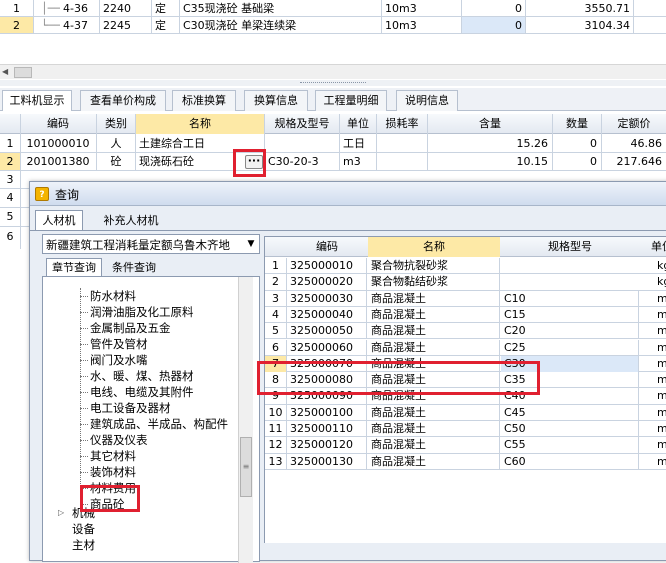 The width and height of the screenshot is (666, 563). Describe the element at coordinates (204, 100) in the screenshot. I see `tab-standard-conversion: 标准换算` at that location.